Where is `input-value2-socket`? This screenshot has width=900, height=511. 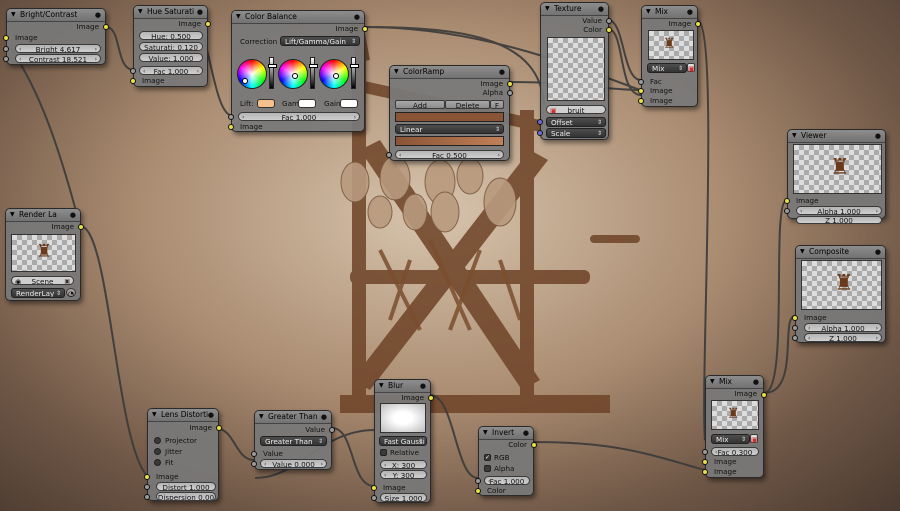 input-value2-socket is located at coordinates (254, 464).